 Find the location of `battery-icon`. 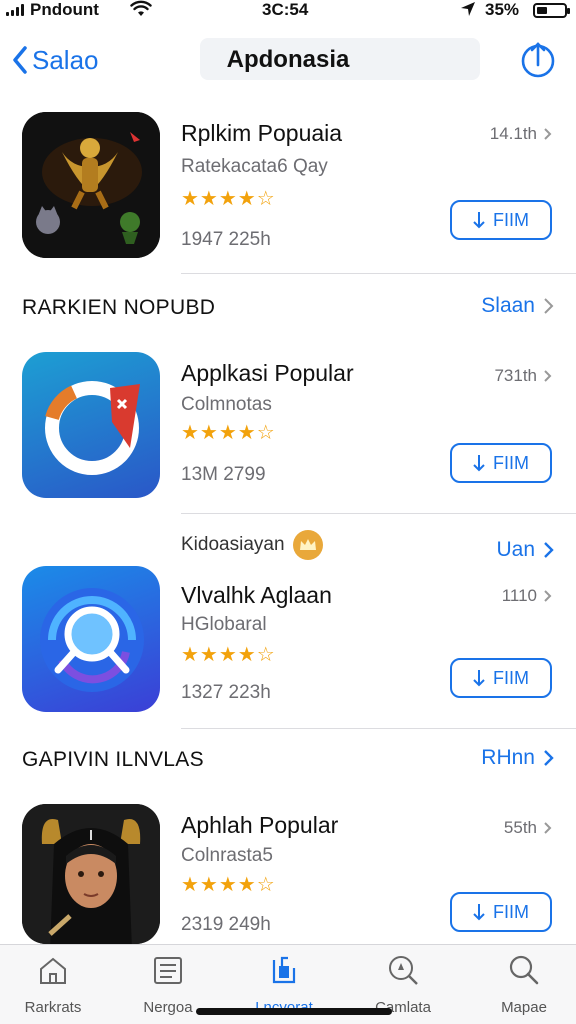

battery-icon is located at coordinates (551, 10).